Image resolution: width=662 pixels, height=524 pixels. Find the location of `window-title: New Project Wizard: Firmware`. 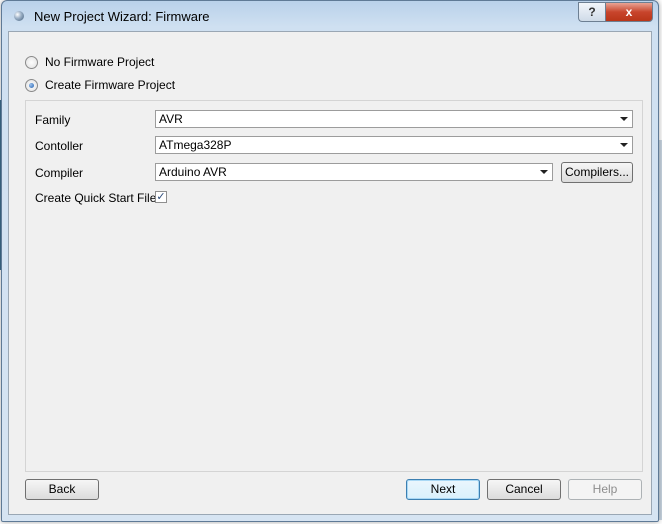

window-title: New Project Wizard: Firmware is located at coordinates (122, 16).